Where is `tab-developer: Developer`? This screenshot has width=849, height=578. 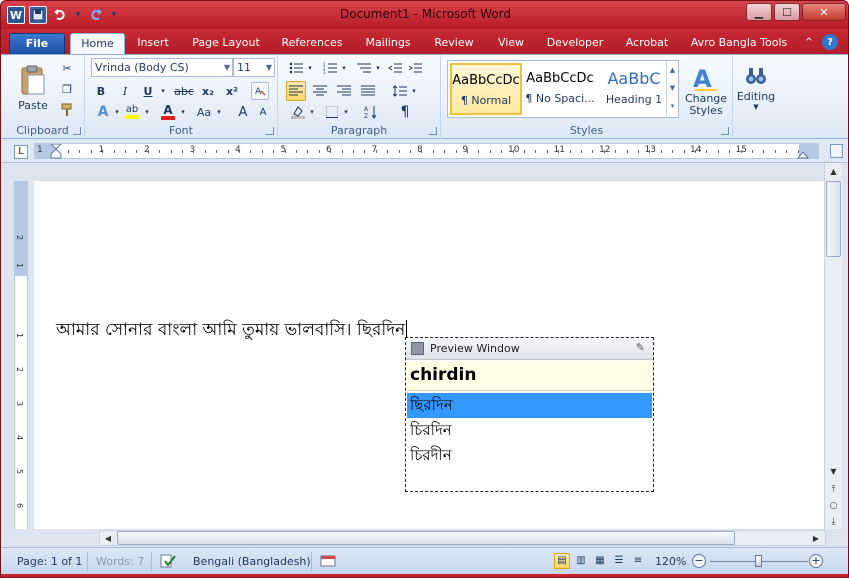 tab-developer: Developer is located at coordinates (575, 43).